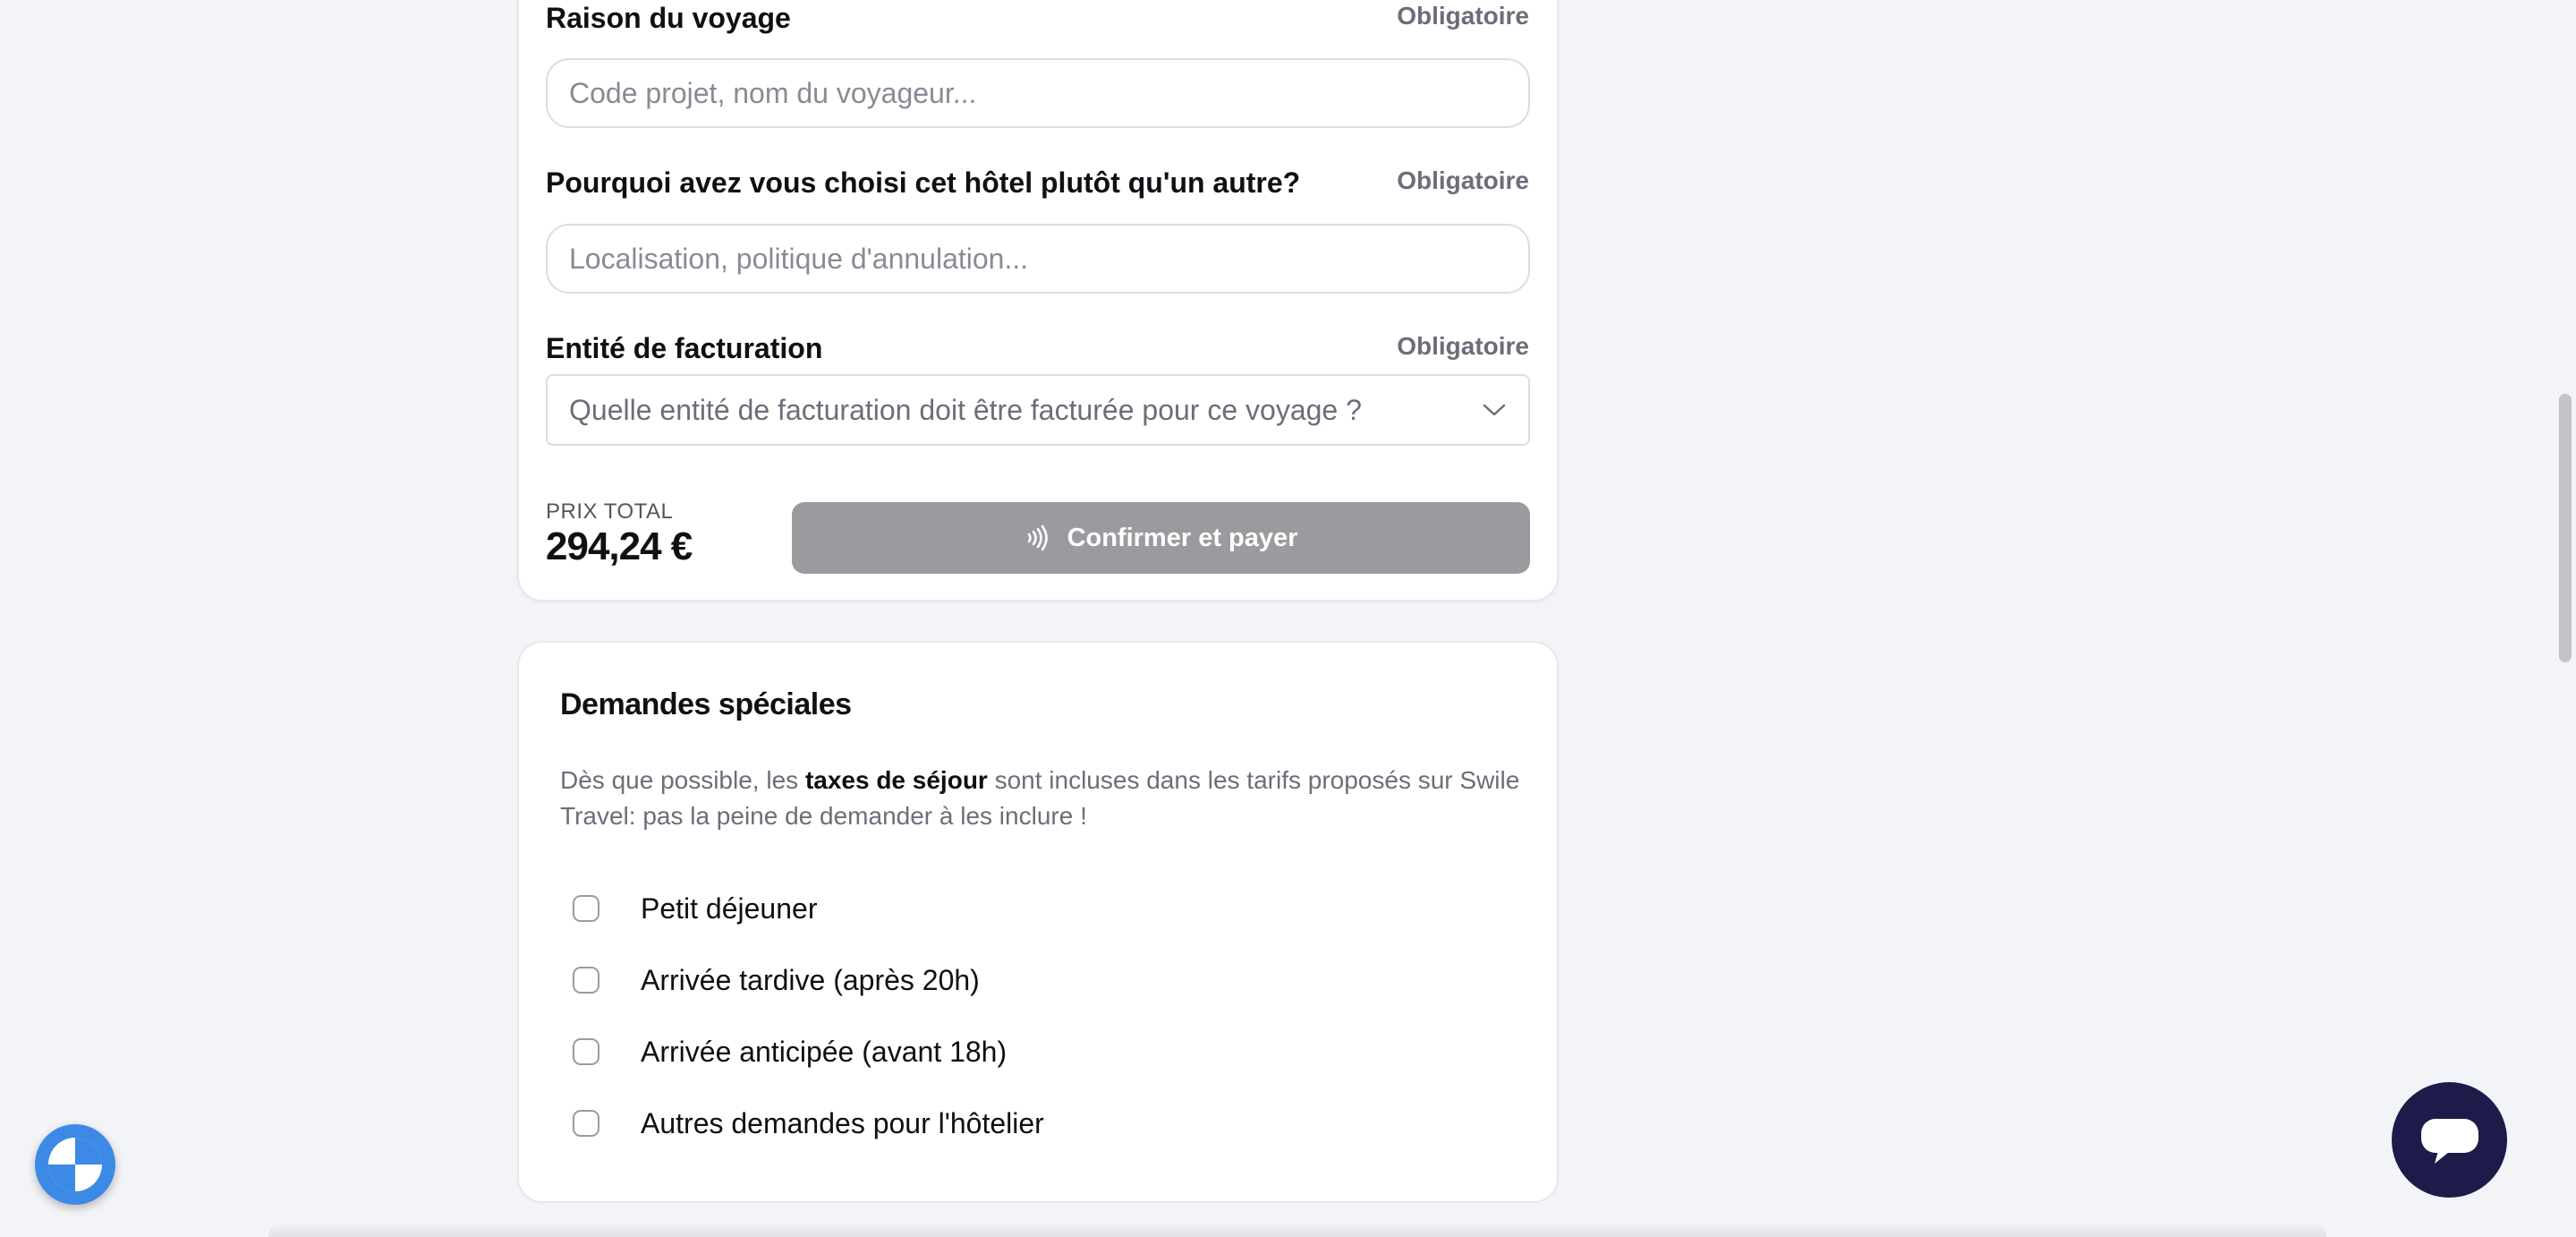 This screenshot has height=1237, width=2576. I want to click on option-late-arrival: Arrivée tardive (après 20h), so click(776, 980).